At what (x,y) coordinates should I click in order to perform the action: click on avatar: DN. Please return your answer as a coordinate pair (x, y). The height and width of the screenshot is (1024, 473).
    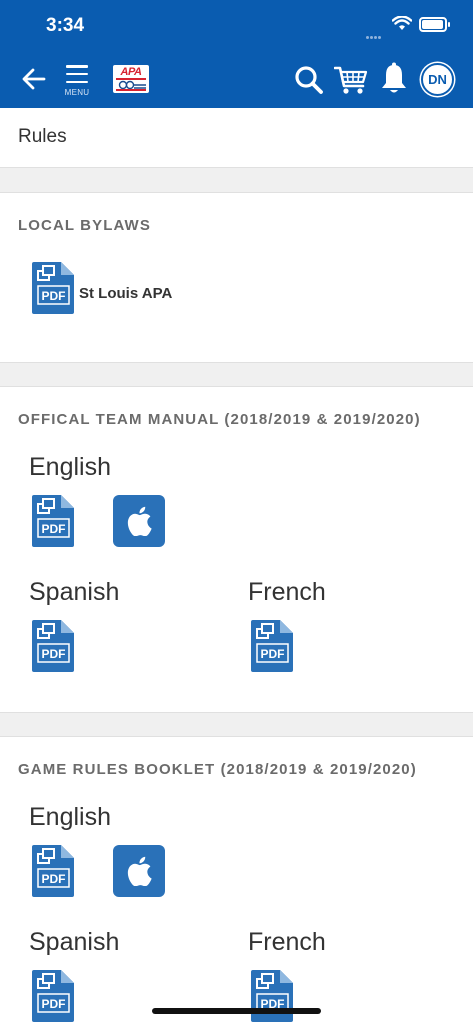
    Looking at the image, I should click on (437, 79).